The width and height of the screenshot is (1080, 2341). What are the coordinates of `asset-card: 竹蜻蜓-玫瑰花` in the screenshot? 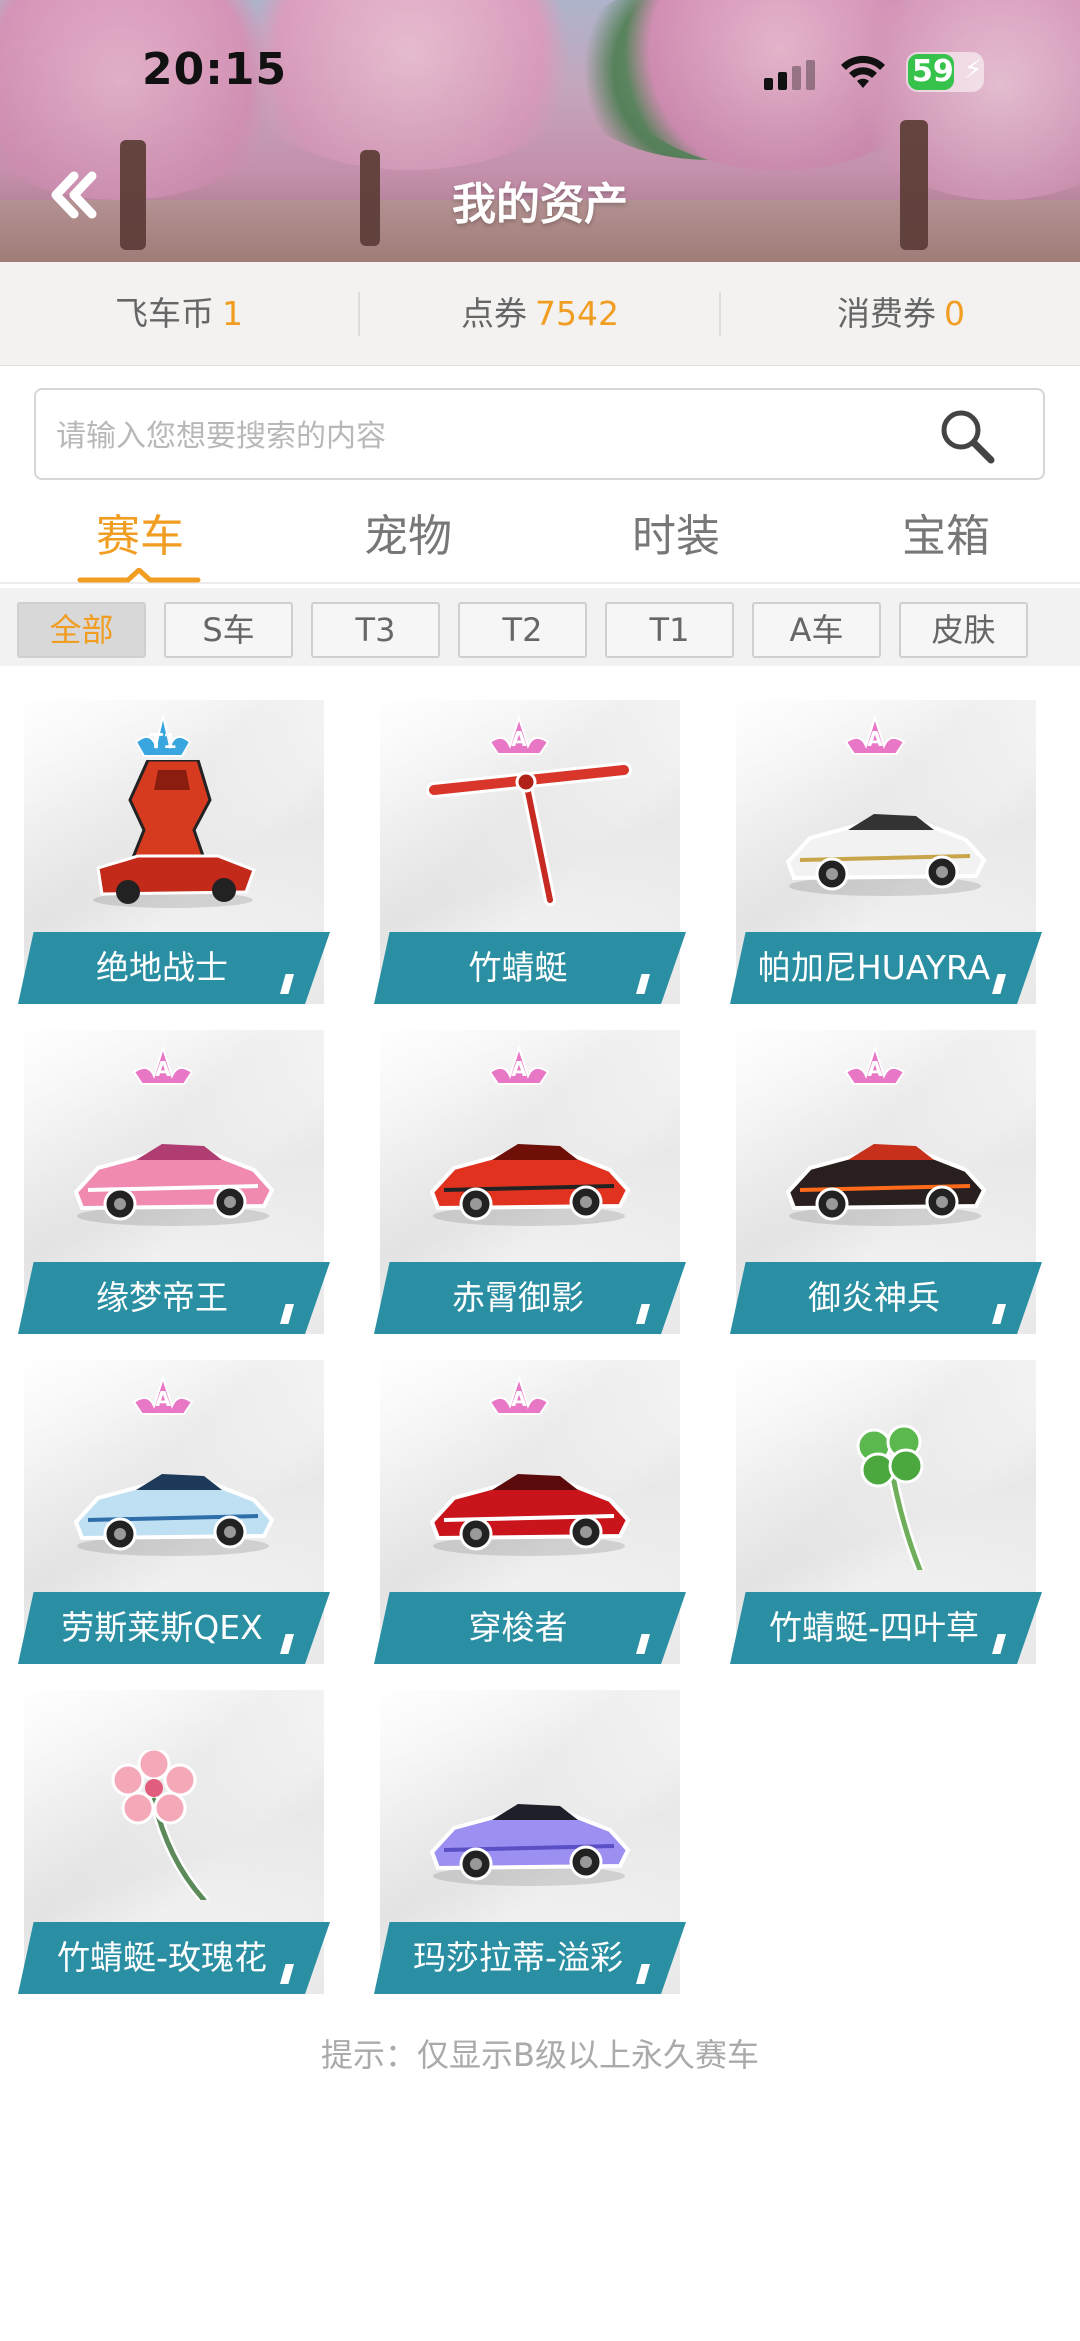 It's located at (183, 1846).